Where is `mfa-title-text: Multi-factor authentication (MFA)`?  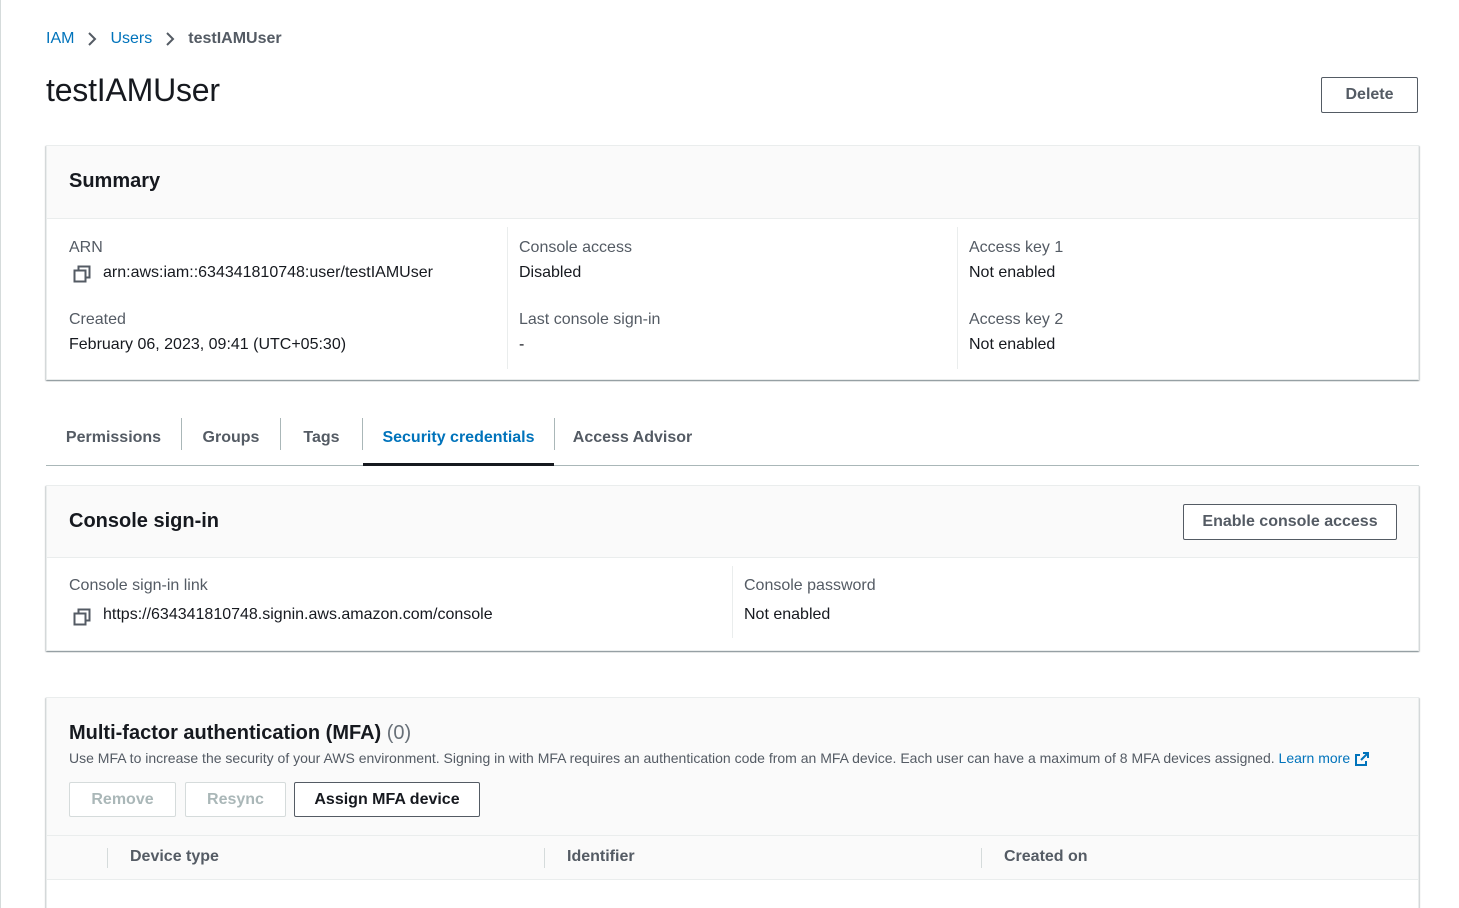
mfa-title-text: Multi-factor authentication (MFA) is located at coordinates (225, 733).